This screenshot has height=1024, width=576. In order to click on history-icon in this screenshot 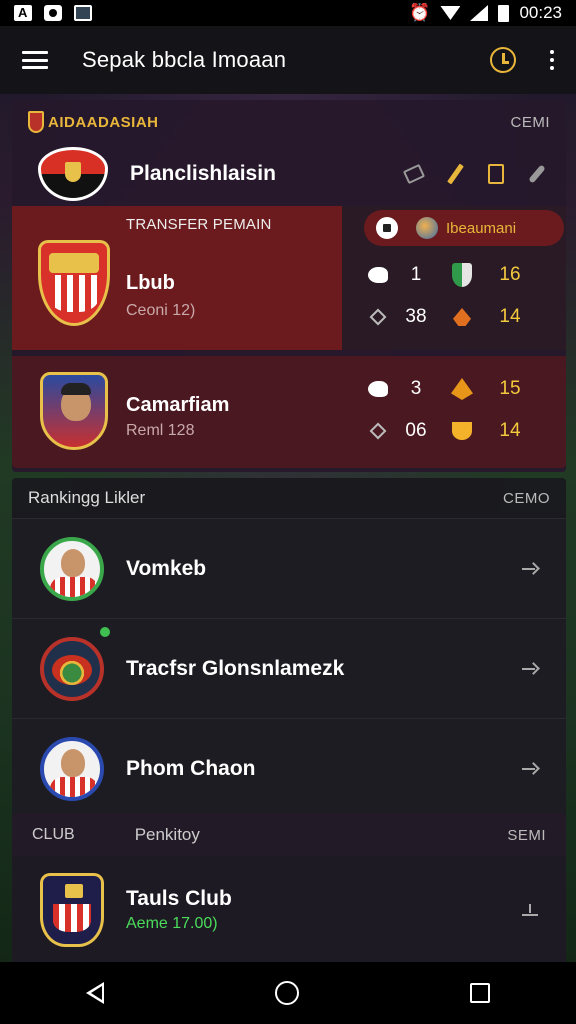, I will do `click(503, 60)`.